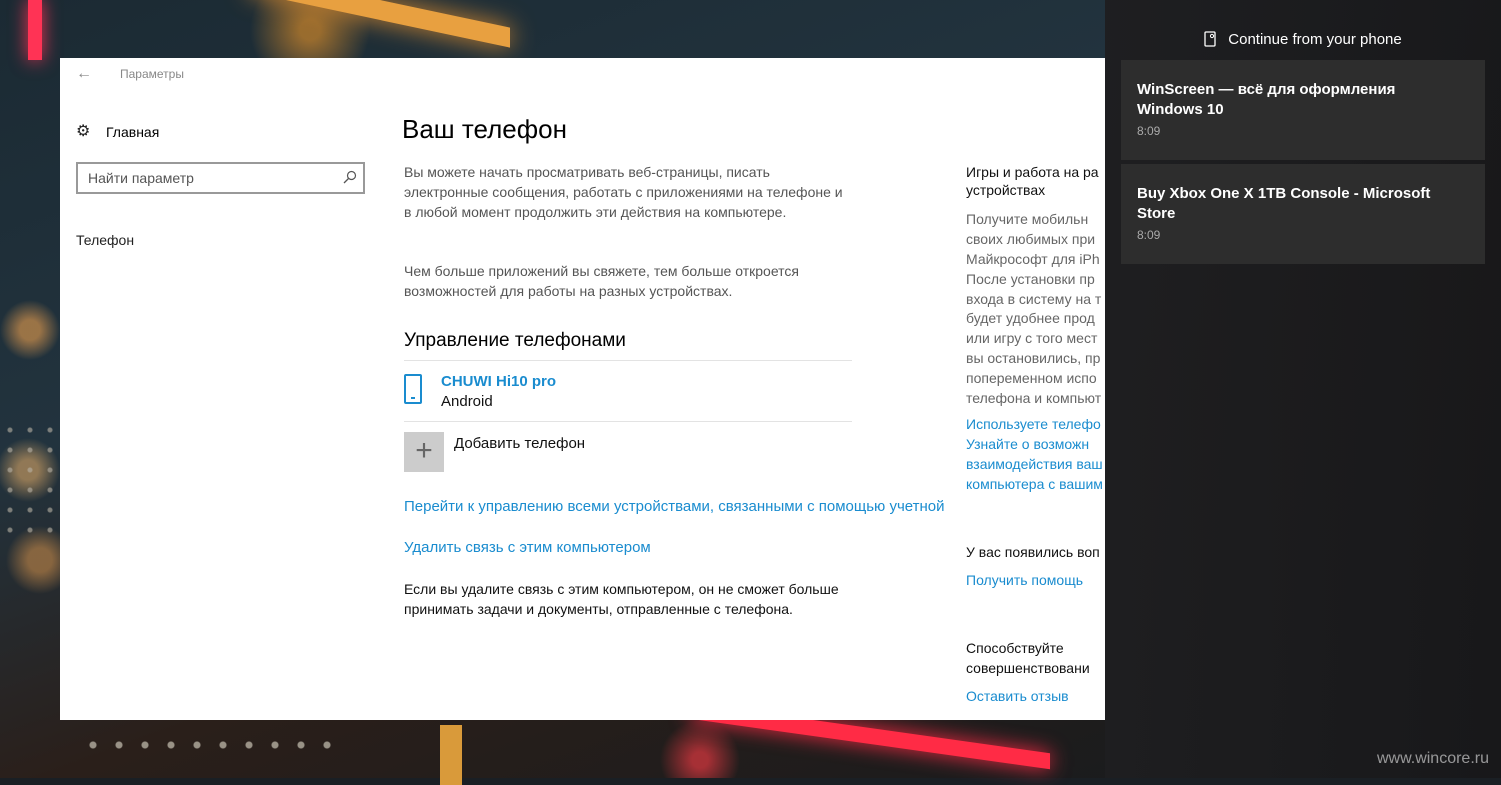 The height and width of the screenshot is (785, 1501). What do you see at coordinates (1034, 484) in the screenshot?
I see `side-link-line: компьютера с вашим` at bounding box center [1034, 484].